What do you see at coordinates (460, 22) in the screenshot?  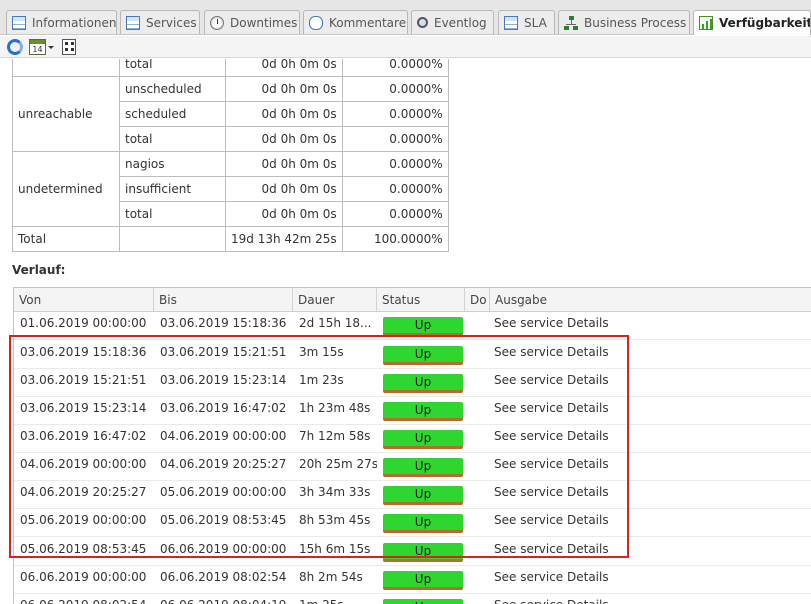 I see `tab-label: Eventlog` at bounding box center [460, 22].